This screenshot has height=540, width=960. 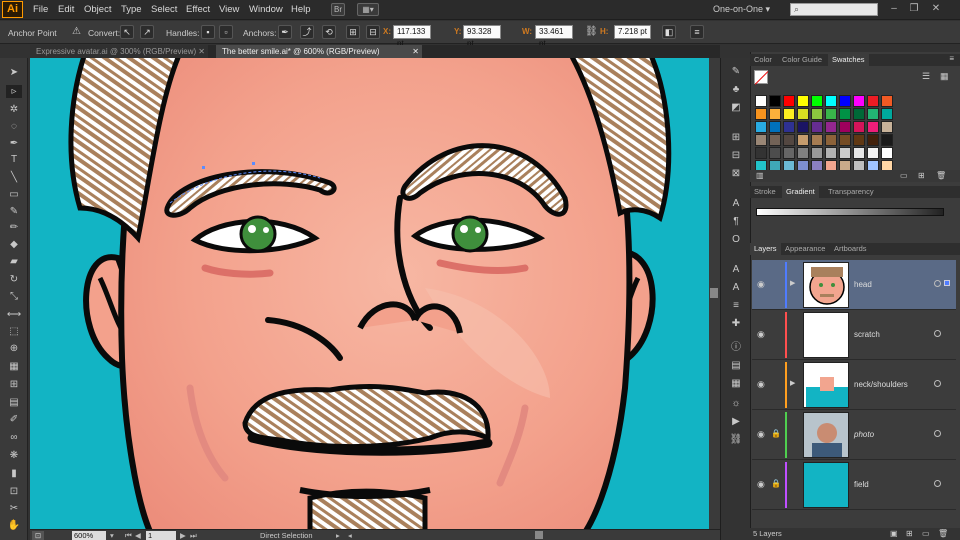 I want to click on menu-effect: Effect, so click(x=198, y=9).